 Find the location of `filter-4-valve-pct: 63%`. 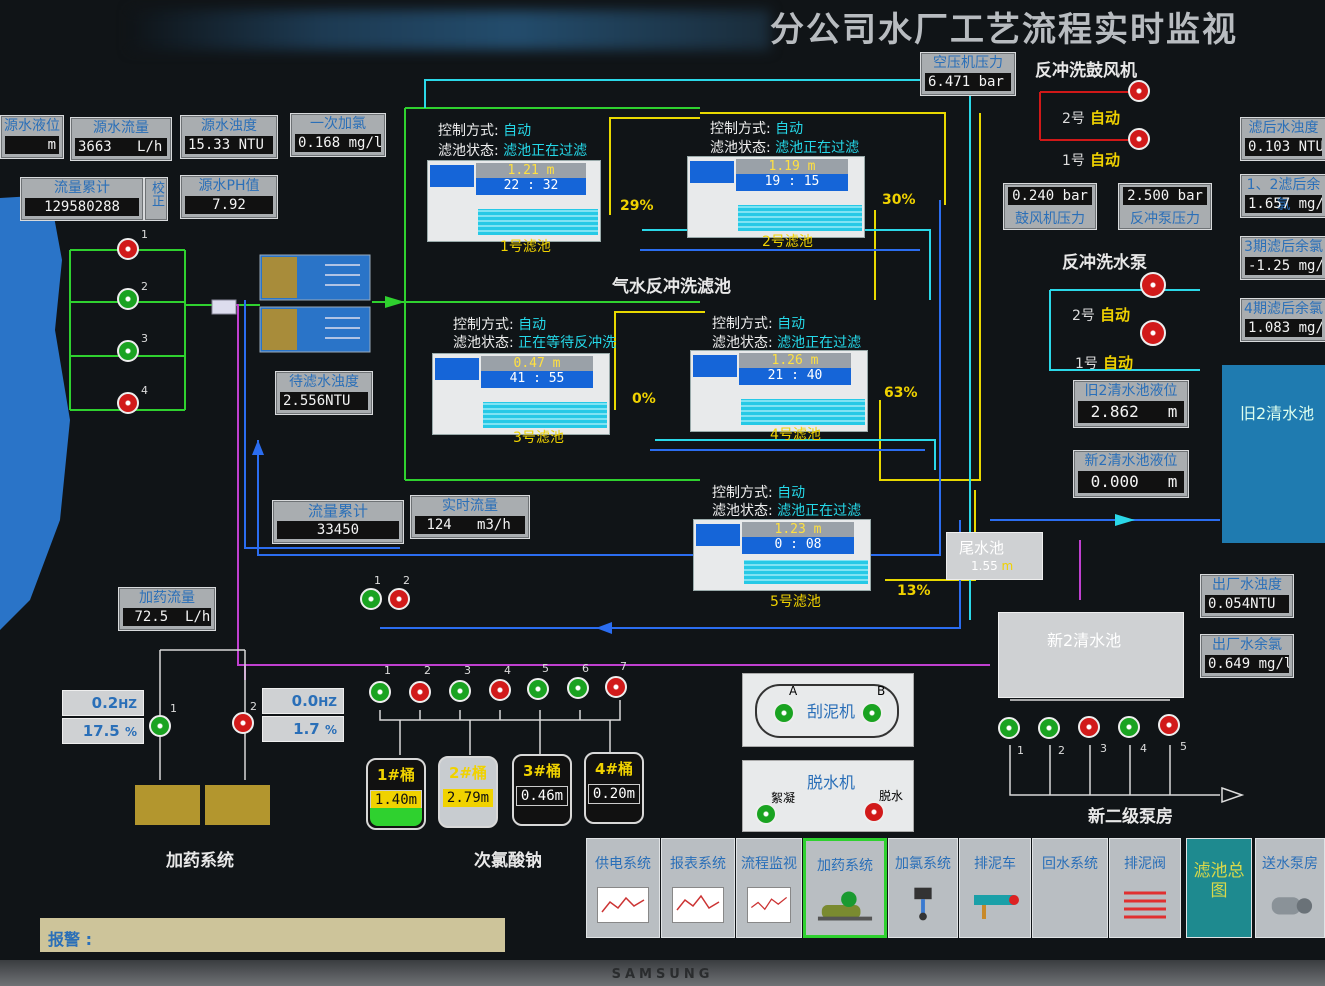

filter-4-valve-pct: 63% is located at coordinates (901, 393).